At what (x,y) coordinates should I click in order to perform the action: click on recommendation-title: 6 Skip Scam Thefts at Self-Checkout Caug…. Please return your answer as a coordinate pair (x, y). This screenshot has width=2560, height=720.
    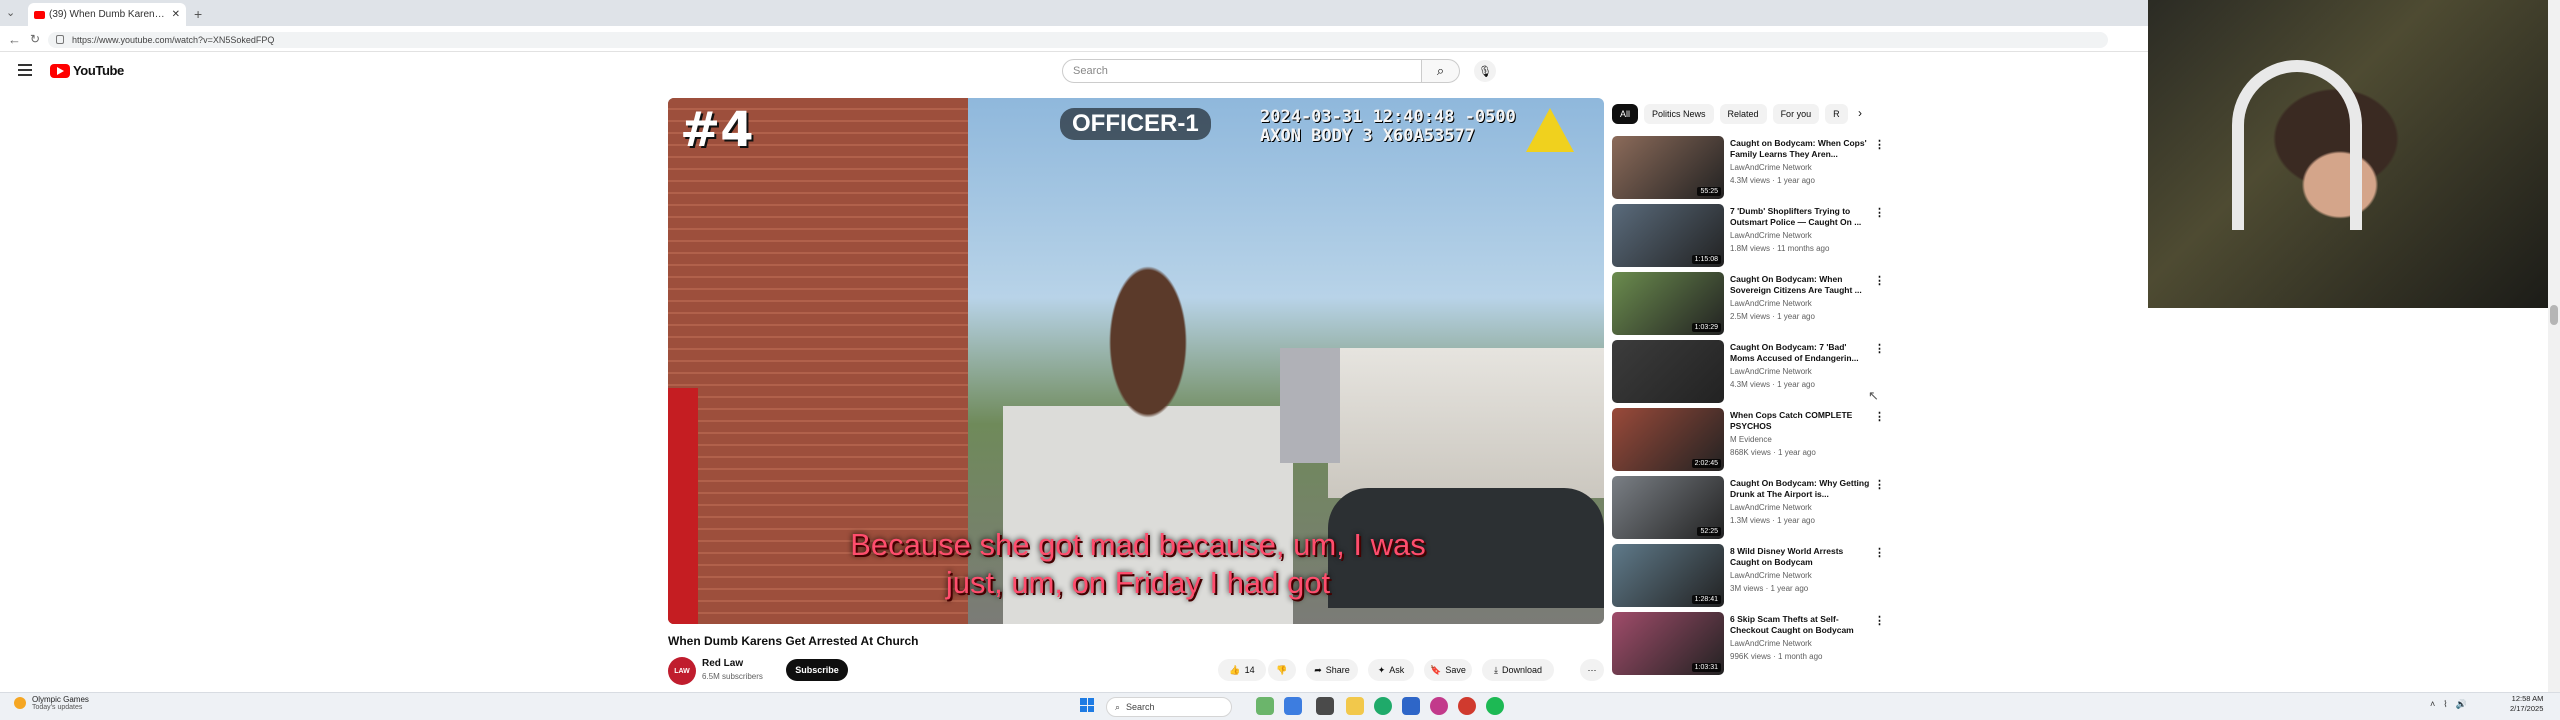
    Looking at the image, I should click on (1800, 625).